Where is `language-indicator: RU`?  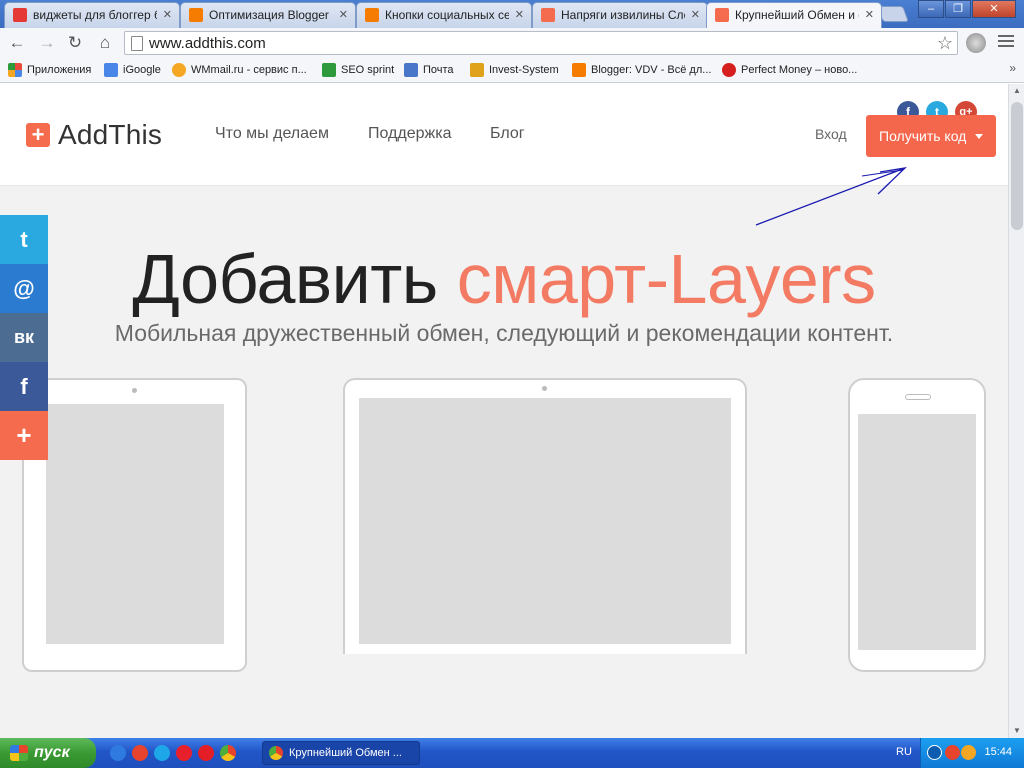
language-indicator: RU is located at coordinates (904, 752).